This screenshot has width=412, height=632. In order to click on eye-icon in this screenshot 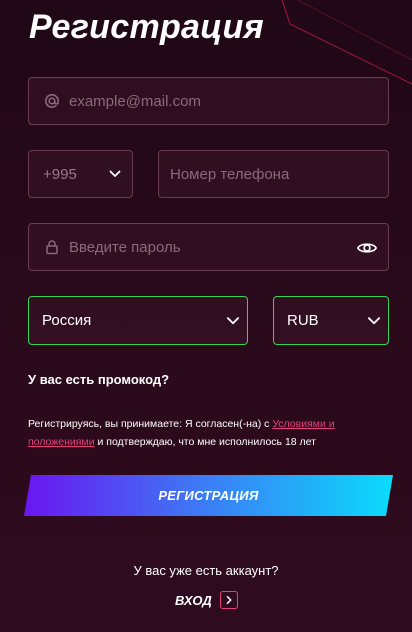, I will do `click(367, 248)`.